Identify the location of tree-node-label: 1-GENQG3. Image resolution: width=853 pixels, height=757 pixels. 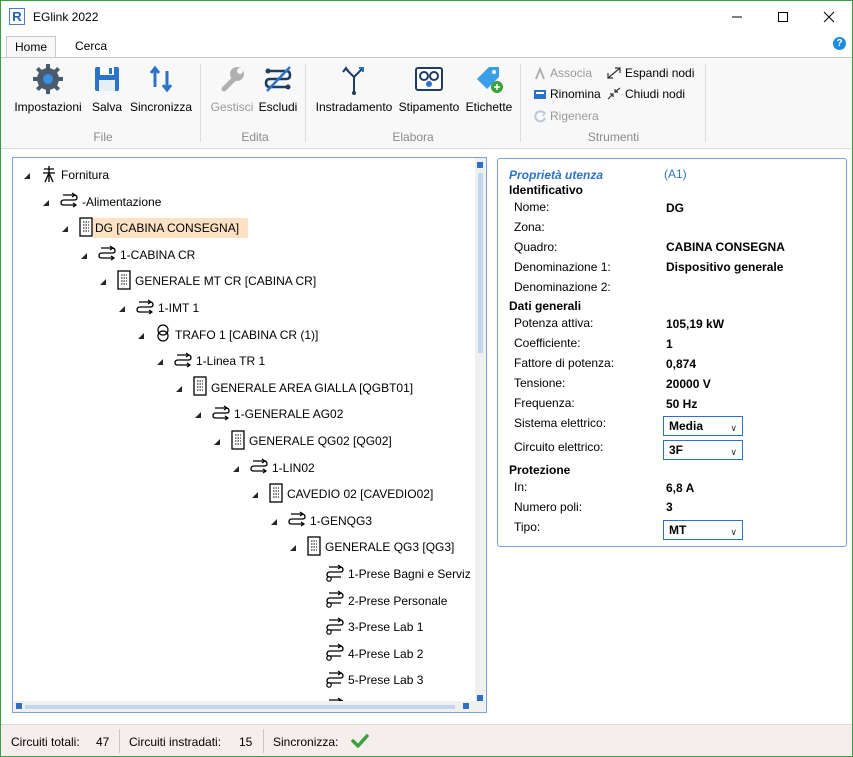
(341, 520).